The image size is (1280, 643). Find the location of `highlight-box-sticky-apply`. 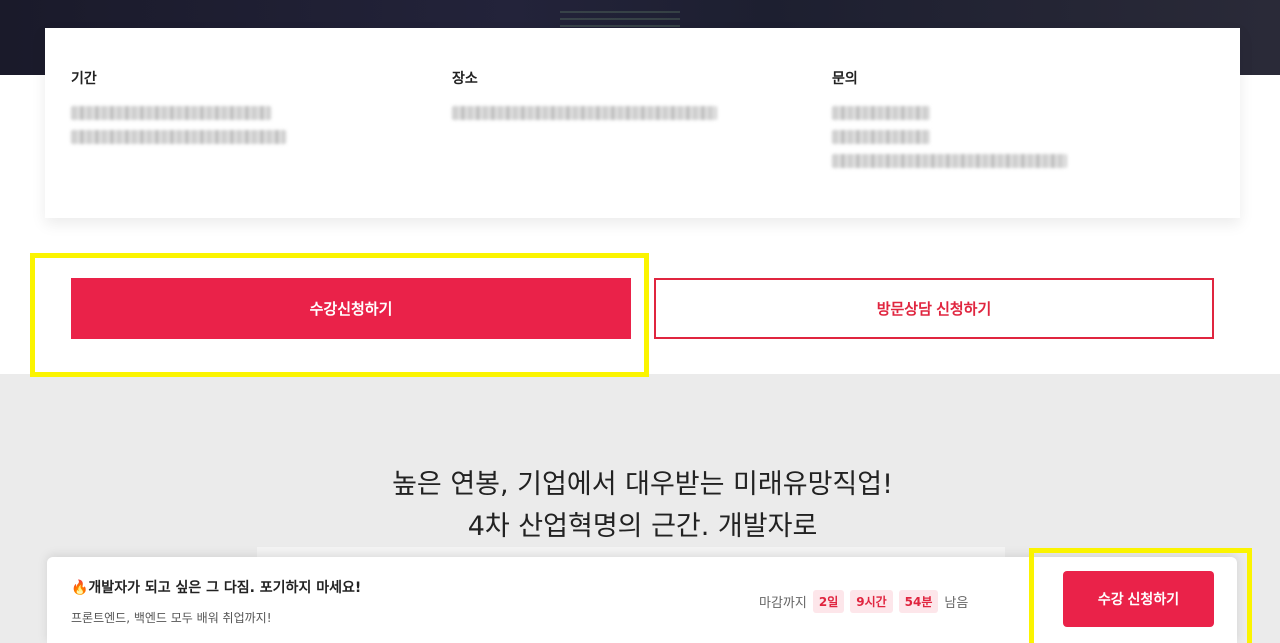

highlight-box-sticky-apply is located at coordinates (1140, 595).